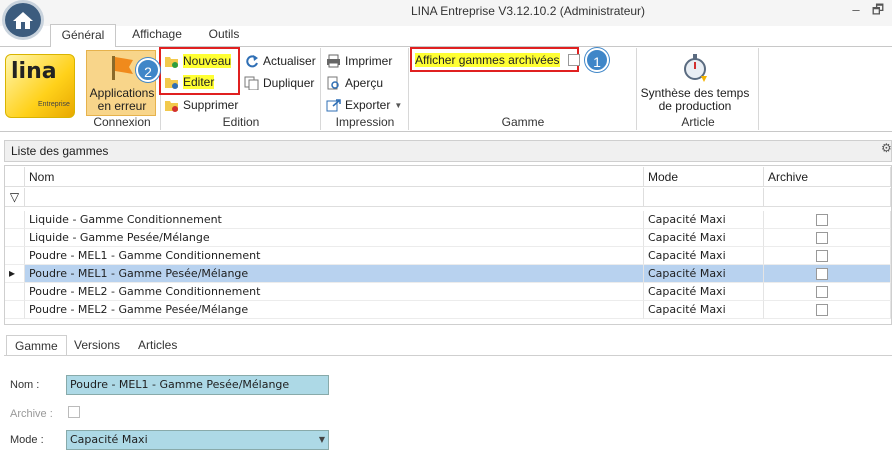  I want to click on mode-label: Mode :, so click(27, 440).